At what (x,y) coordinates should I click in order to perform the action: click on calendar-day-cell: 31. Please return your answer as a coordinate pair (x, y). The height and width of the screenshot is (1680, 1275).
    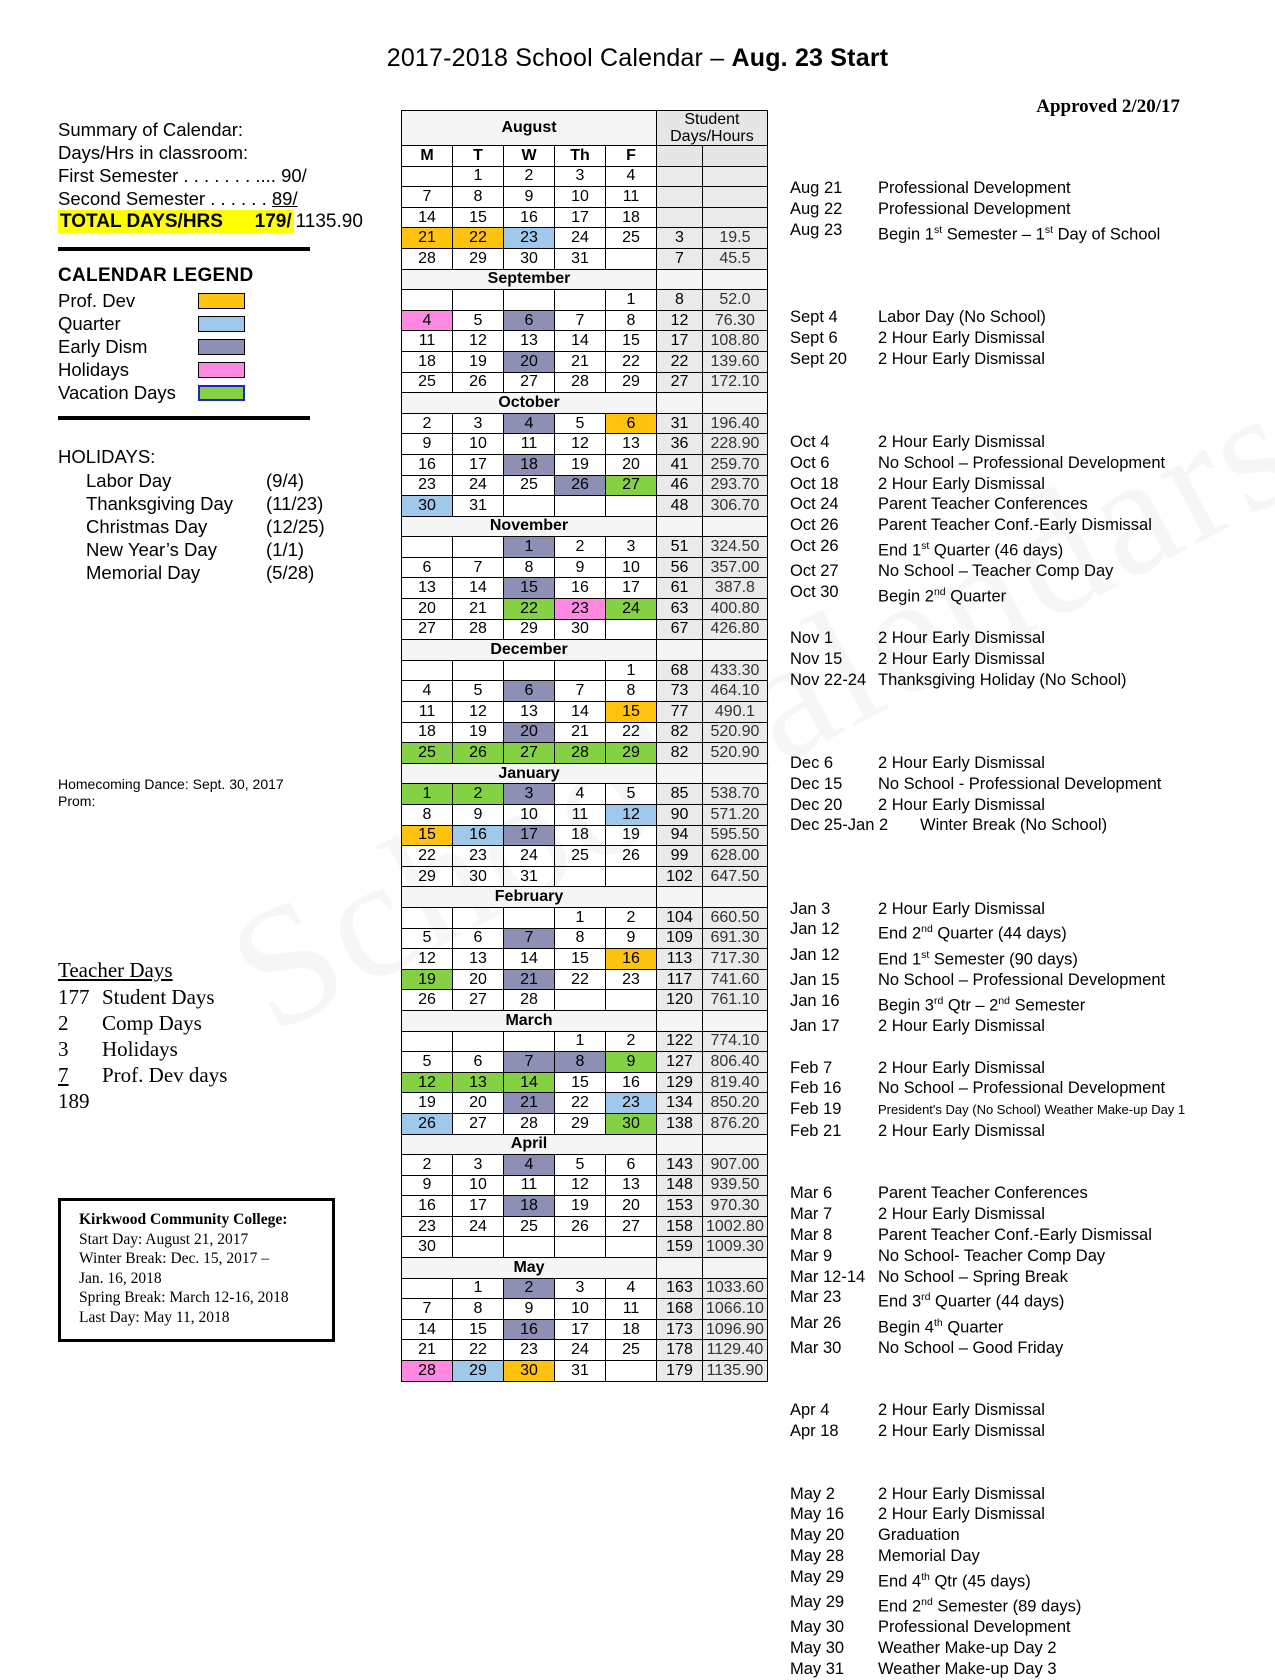
    Looking at the image, I should click on (529, 876).